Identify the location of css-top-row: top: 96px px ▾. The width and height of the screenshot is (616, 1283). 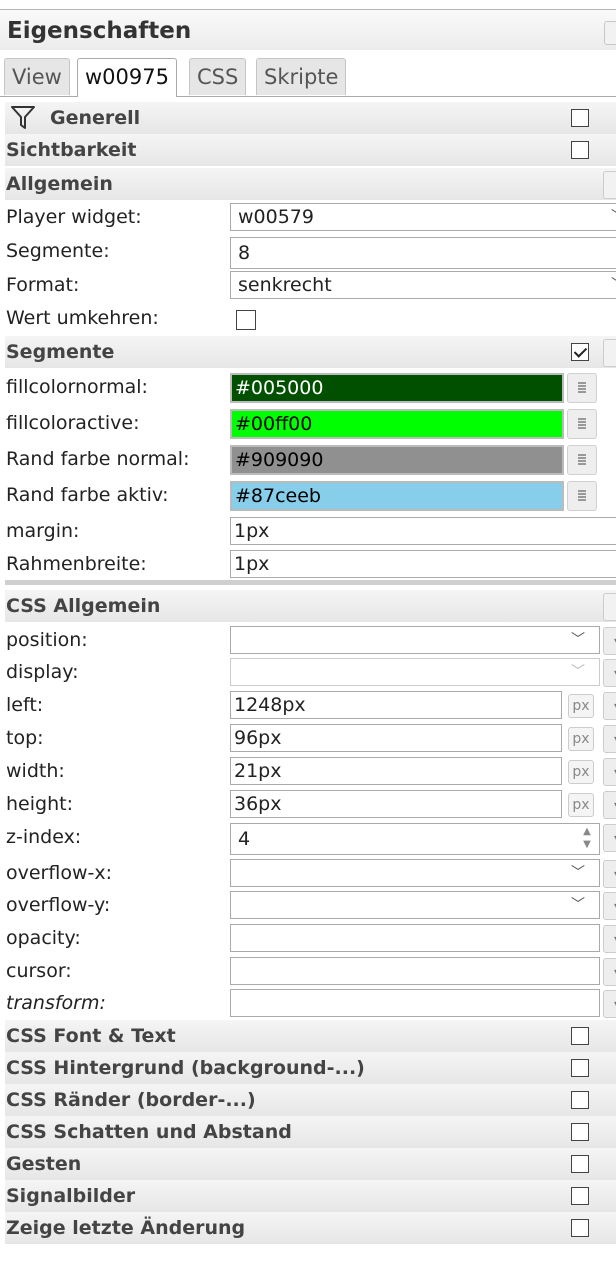
(310, 739).